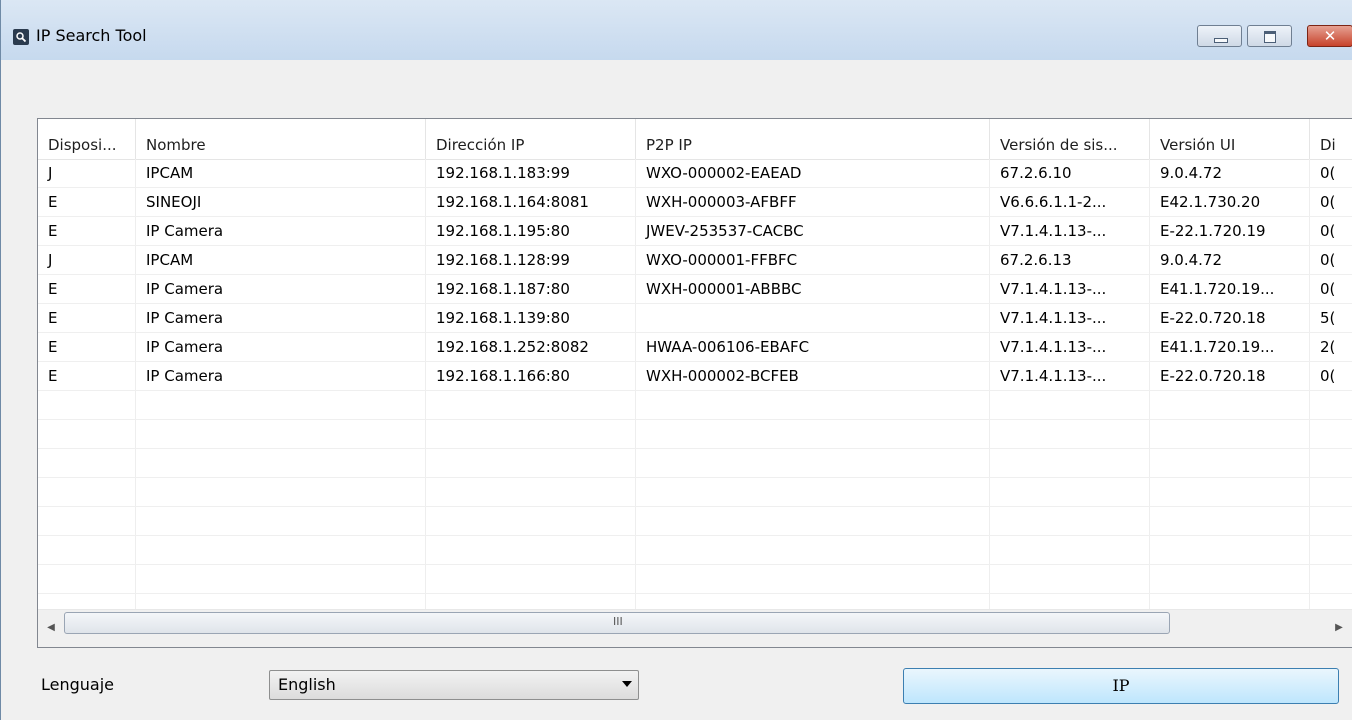 This screenshot has height=720, width=1352. Describe the element at coordinates (503, 173) in the screenshot. I see `table-cell: 192.168.1.183:99` at that location.